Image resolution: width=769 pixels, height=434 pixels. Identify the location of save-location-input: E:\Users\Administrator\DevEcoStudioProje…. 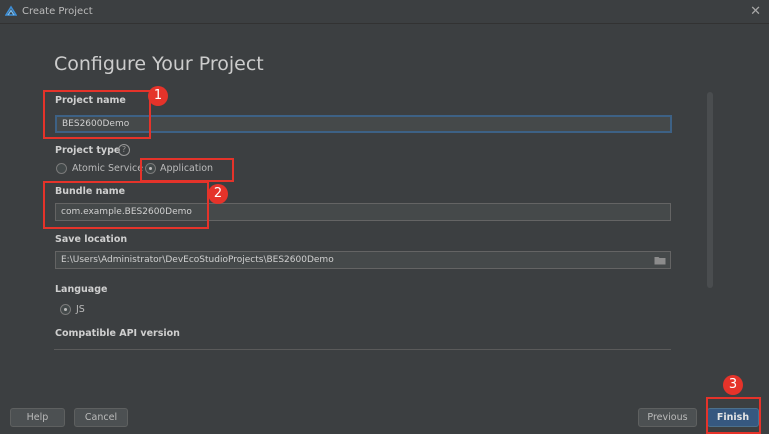
(363, 260).